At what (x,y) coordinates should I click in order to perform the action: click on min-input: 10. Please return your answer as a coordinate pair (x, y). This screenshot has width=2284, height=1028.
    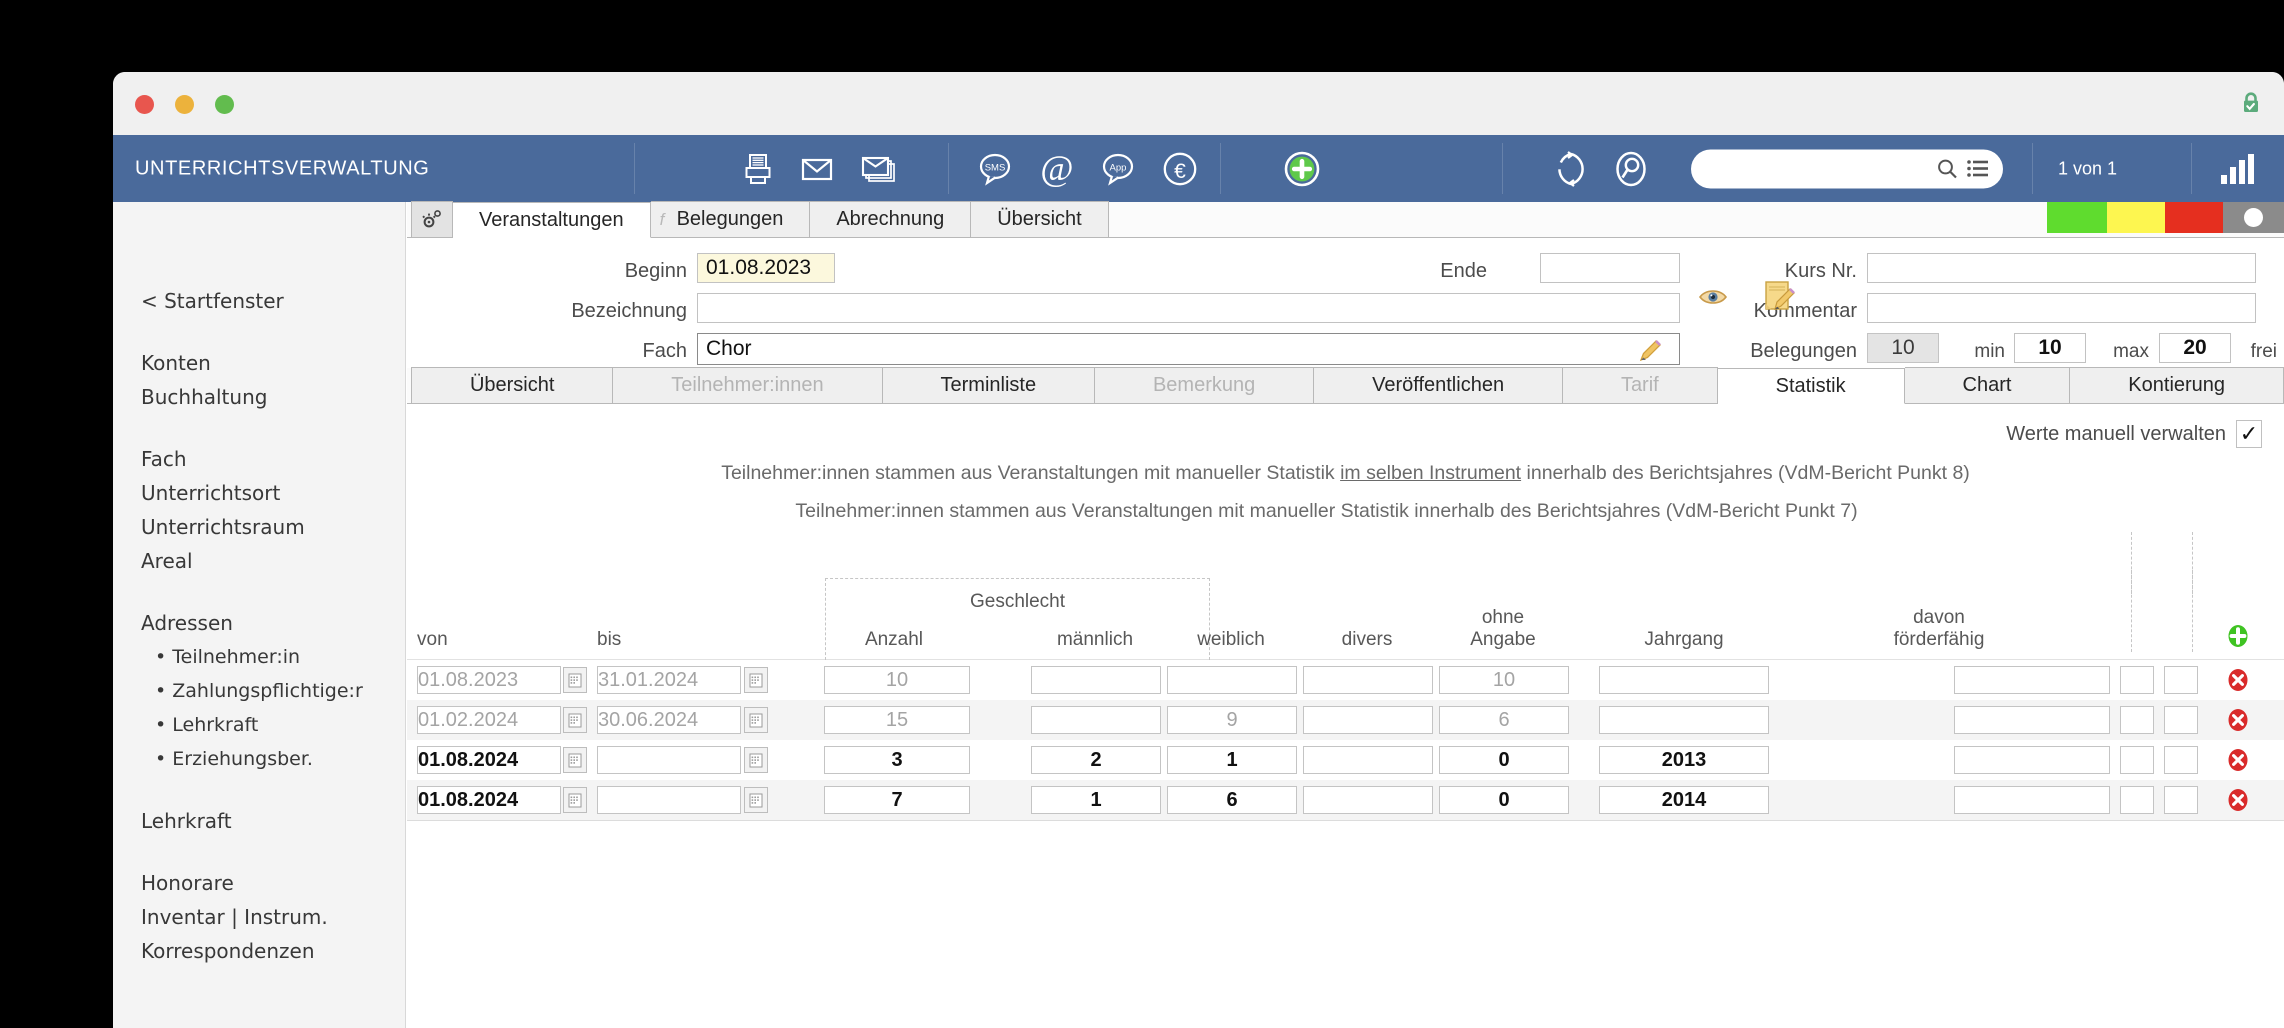
    Looking at the image, I should click on (2050, 348).